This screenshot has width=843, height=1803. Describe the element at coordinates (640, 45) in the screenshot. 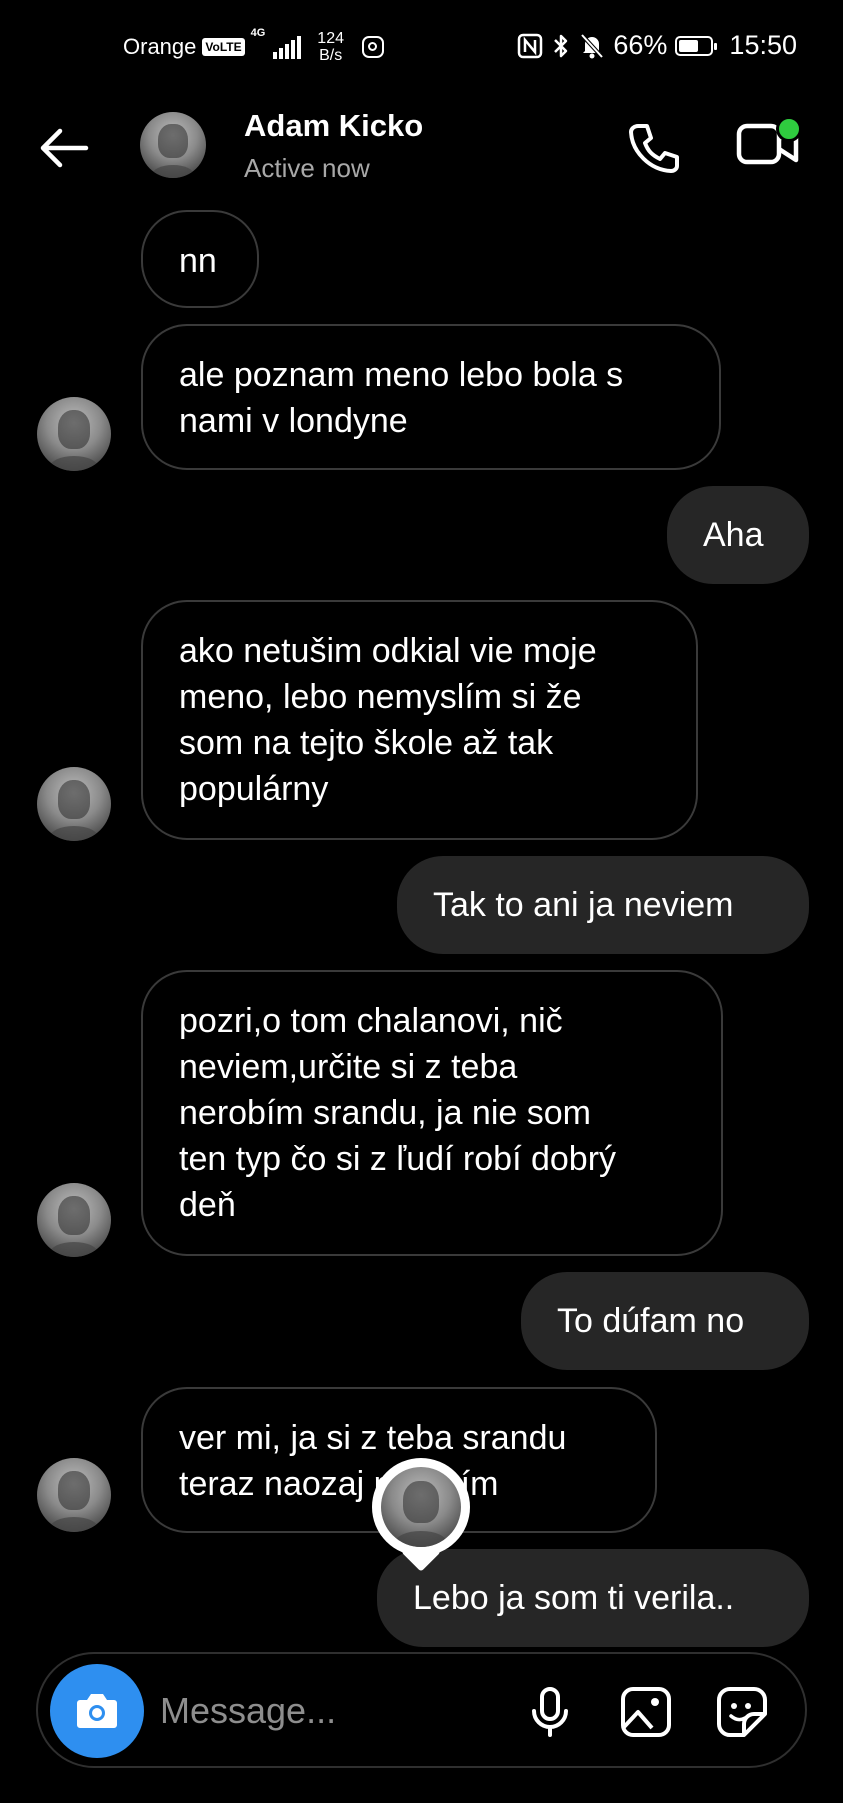

I see `battery-percent: 66%` at that location.